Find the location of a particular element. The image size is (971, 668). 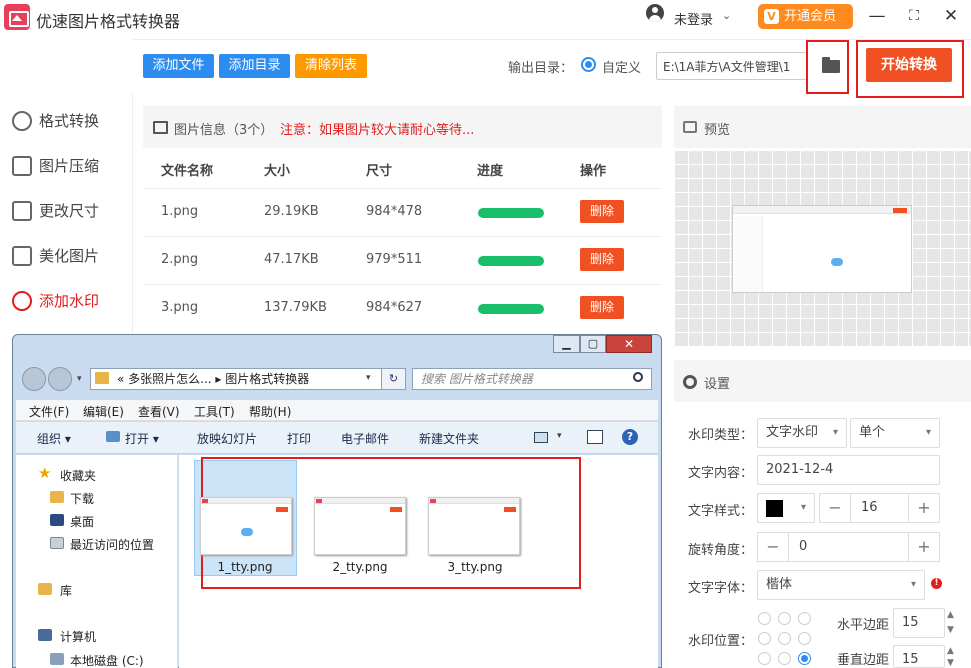

chevron-down-icon: ⌄ is located at coordinates (726, 15).